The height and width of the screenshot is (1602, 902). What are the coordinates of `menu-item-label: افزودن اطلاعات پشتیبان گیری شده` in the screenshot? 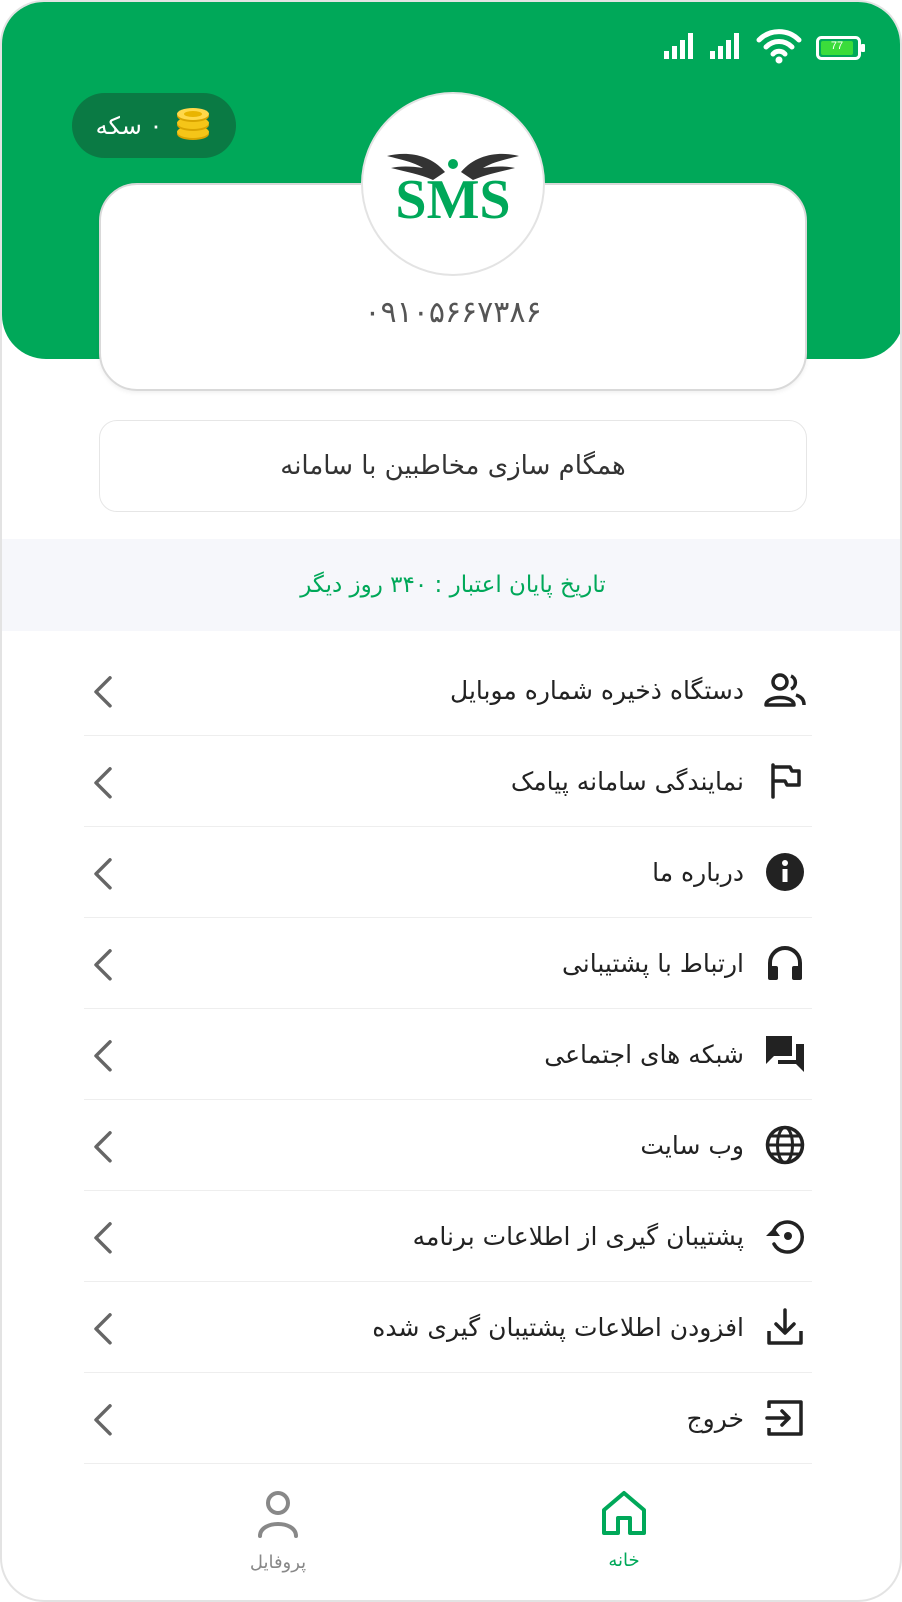 It's located at (558, 1327).